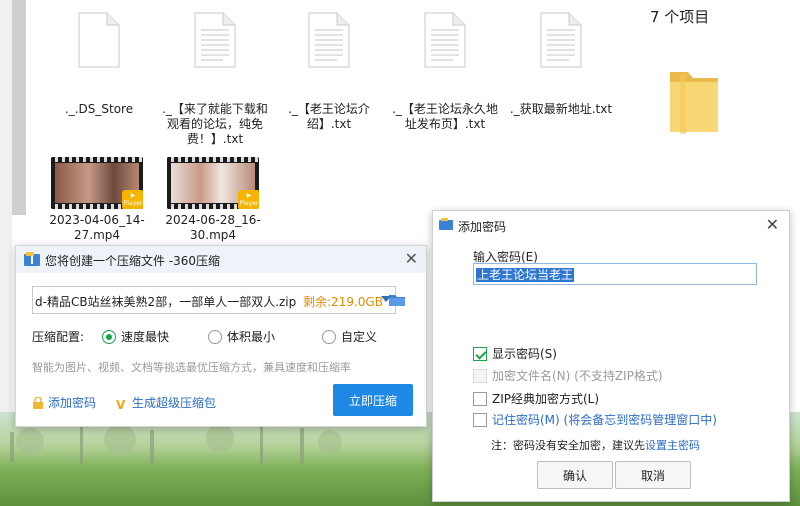 The height and width of the screenshot is (506, 800). What do you see at coordinates (349, 336) in the screenshot?
I see `radio-custom: 自定义` at bounding box center [349, 336].